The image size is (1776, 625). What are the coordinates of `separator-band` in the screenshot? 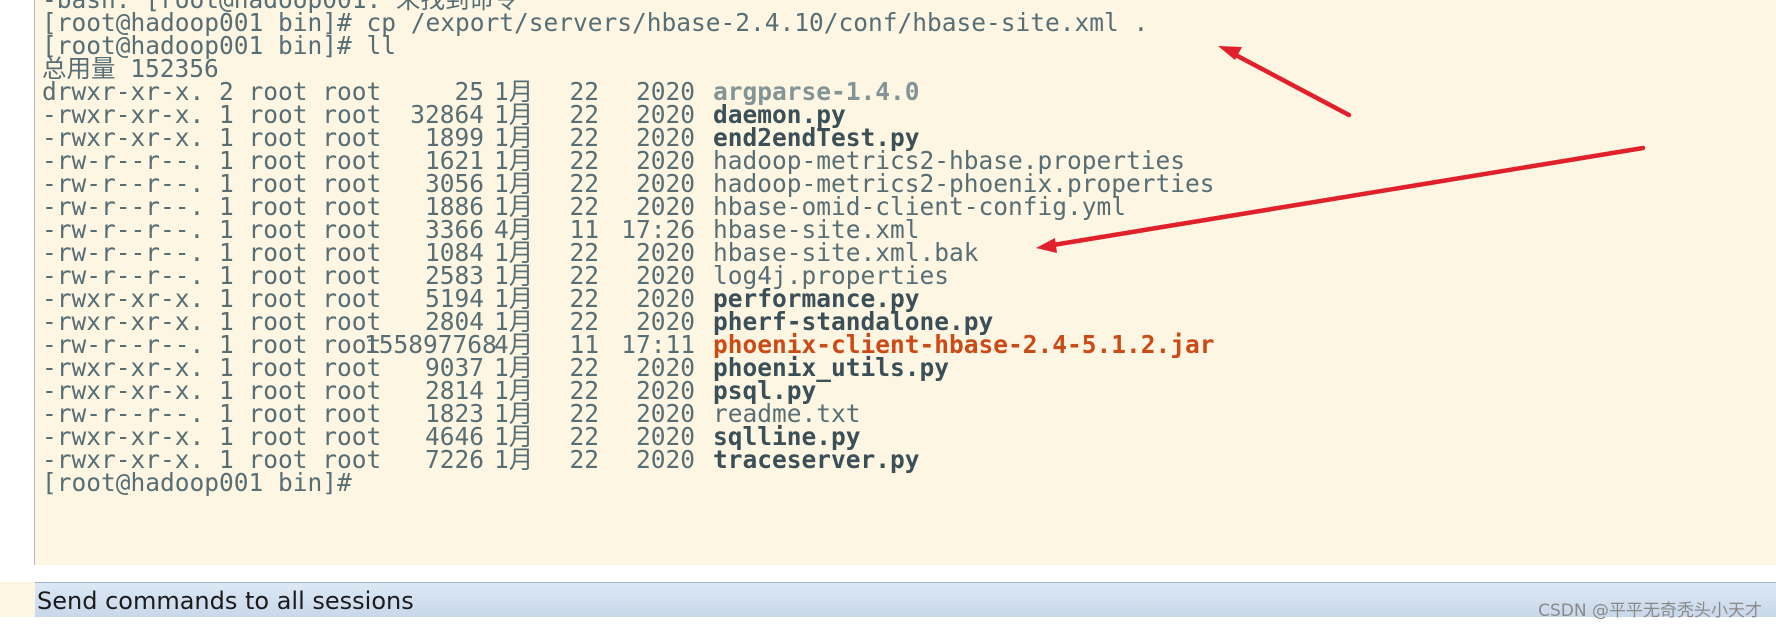 It's located at (888, 573).